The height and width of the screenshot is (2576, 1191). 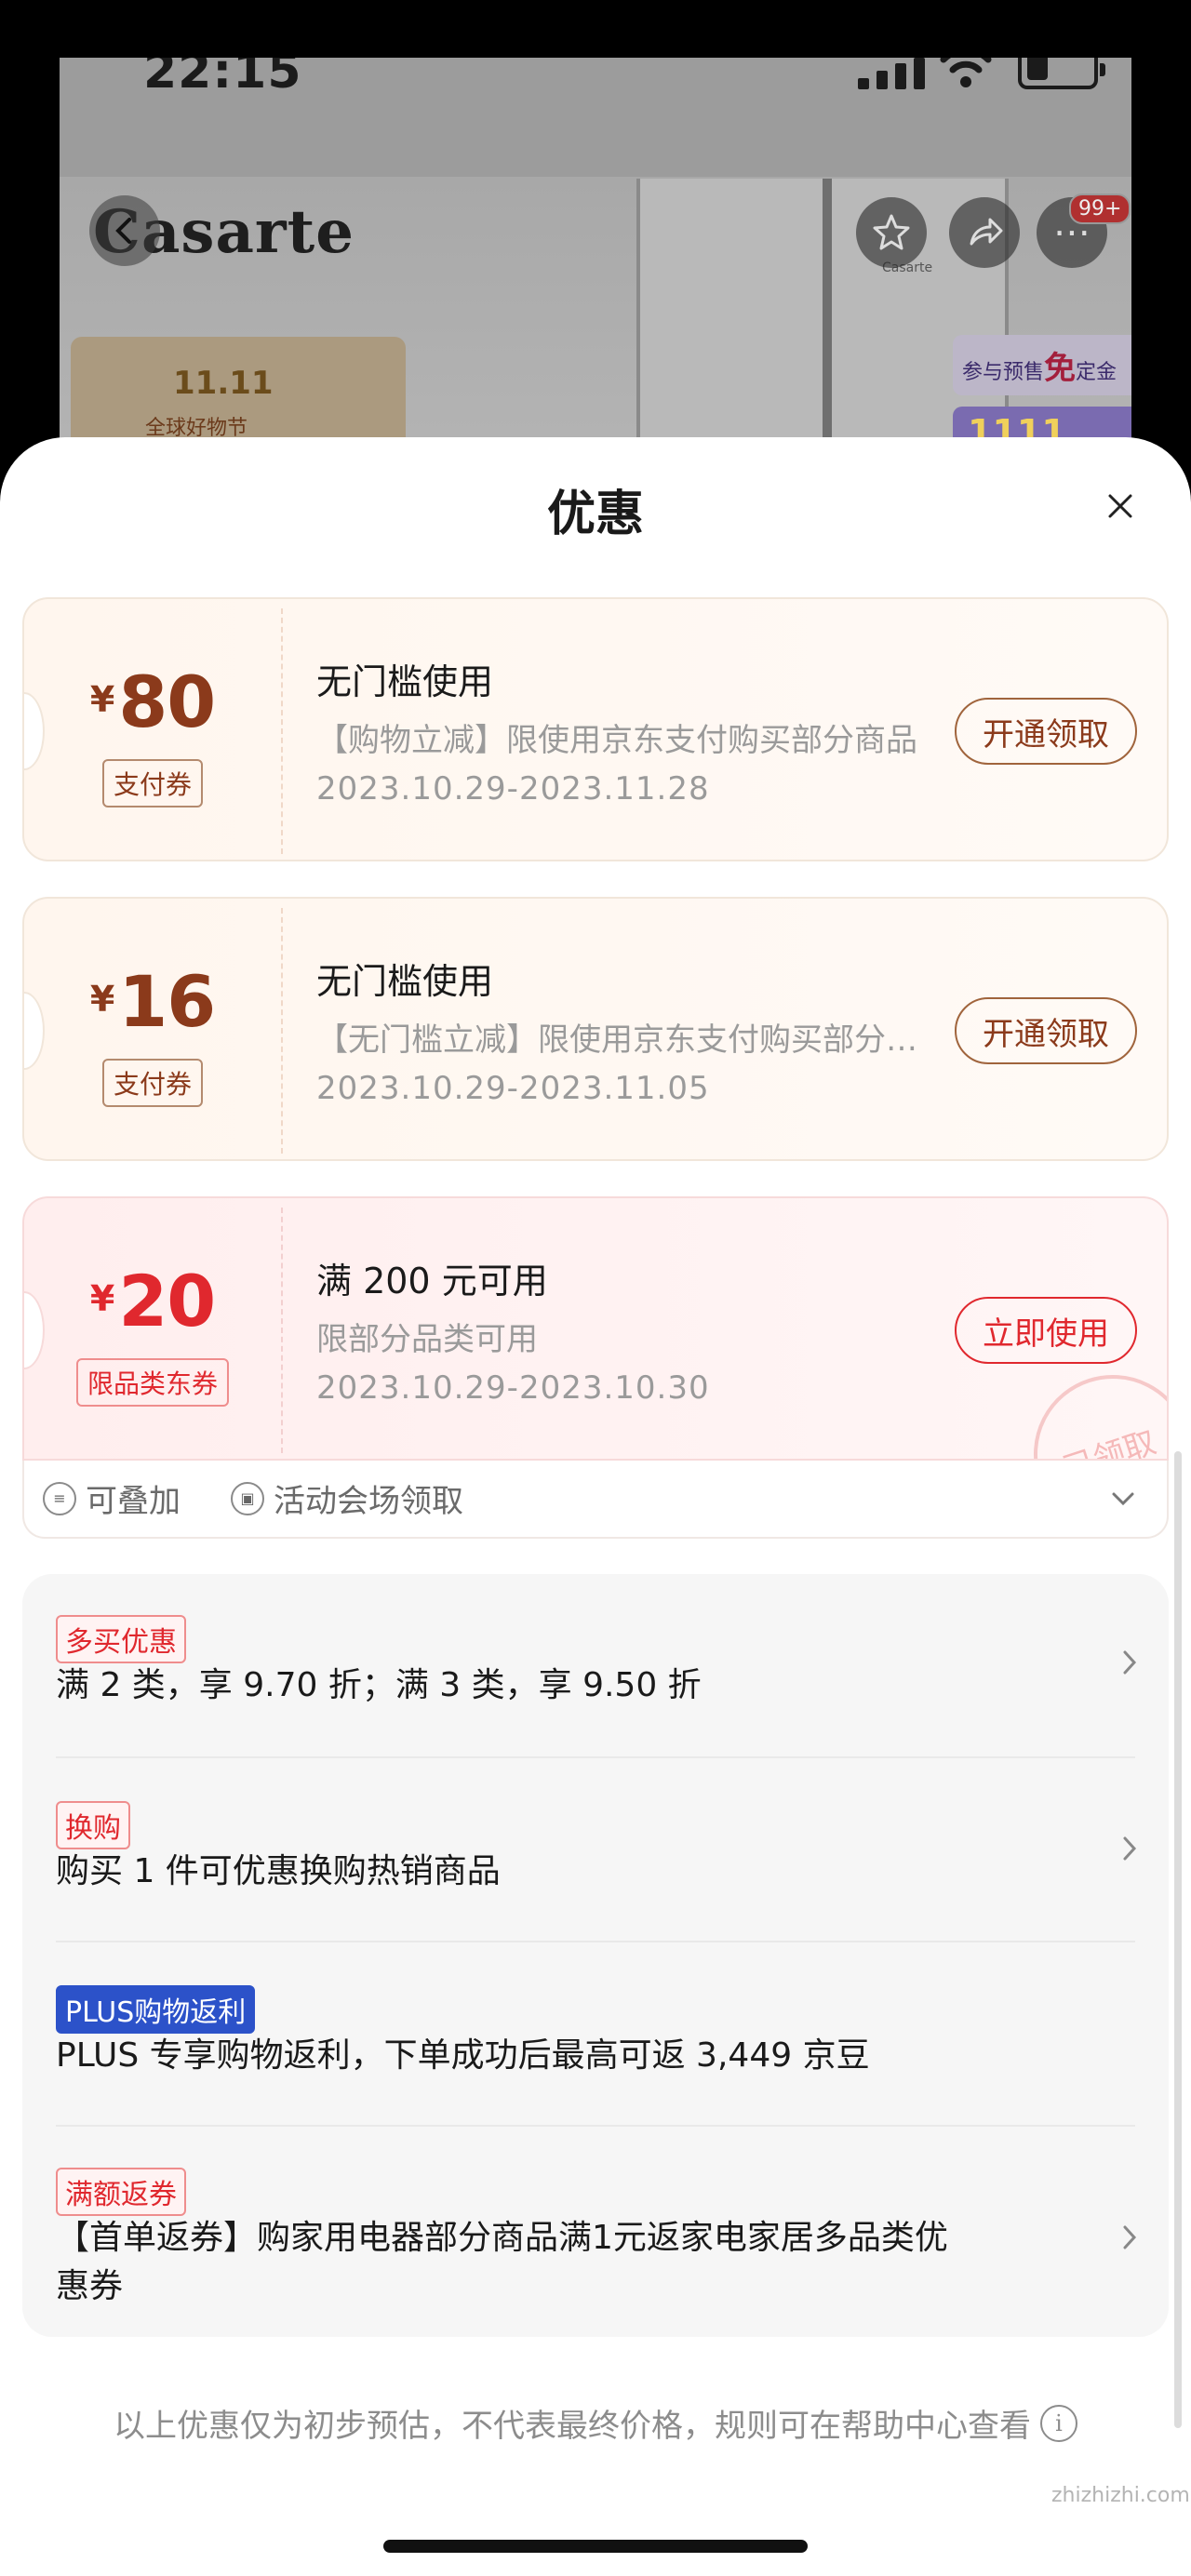 What do you see at coordinates (616, 740) in the screenshot?
I see `coupon-description: 【购物立减】限使用京东支付购买部分商品` at bounding box center [616, 740].